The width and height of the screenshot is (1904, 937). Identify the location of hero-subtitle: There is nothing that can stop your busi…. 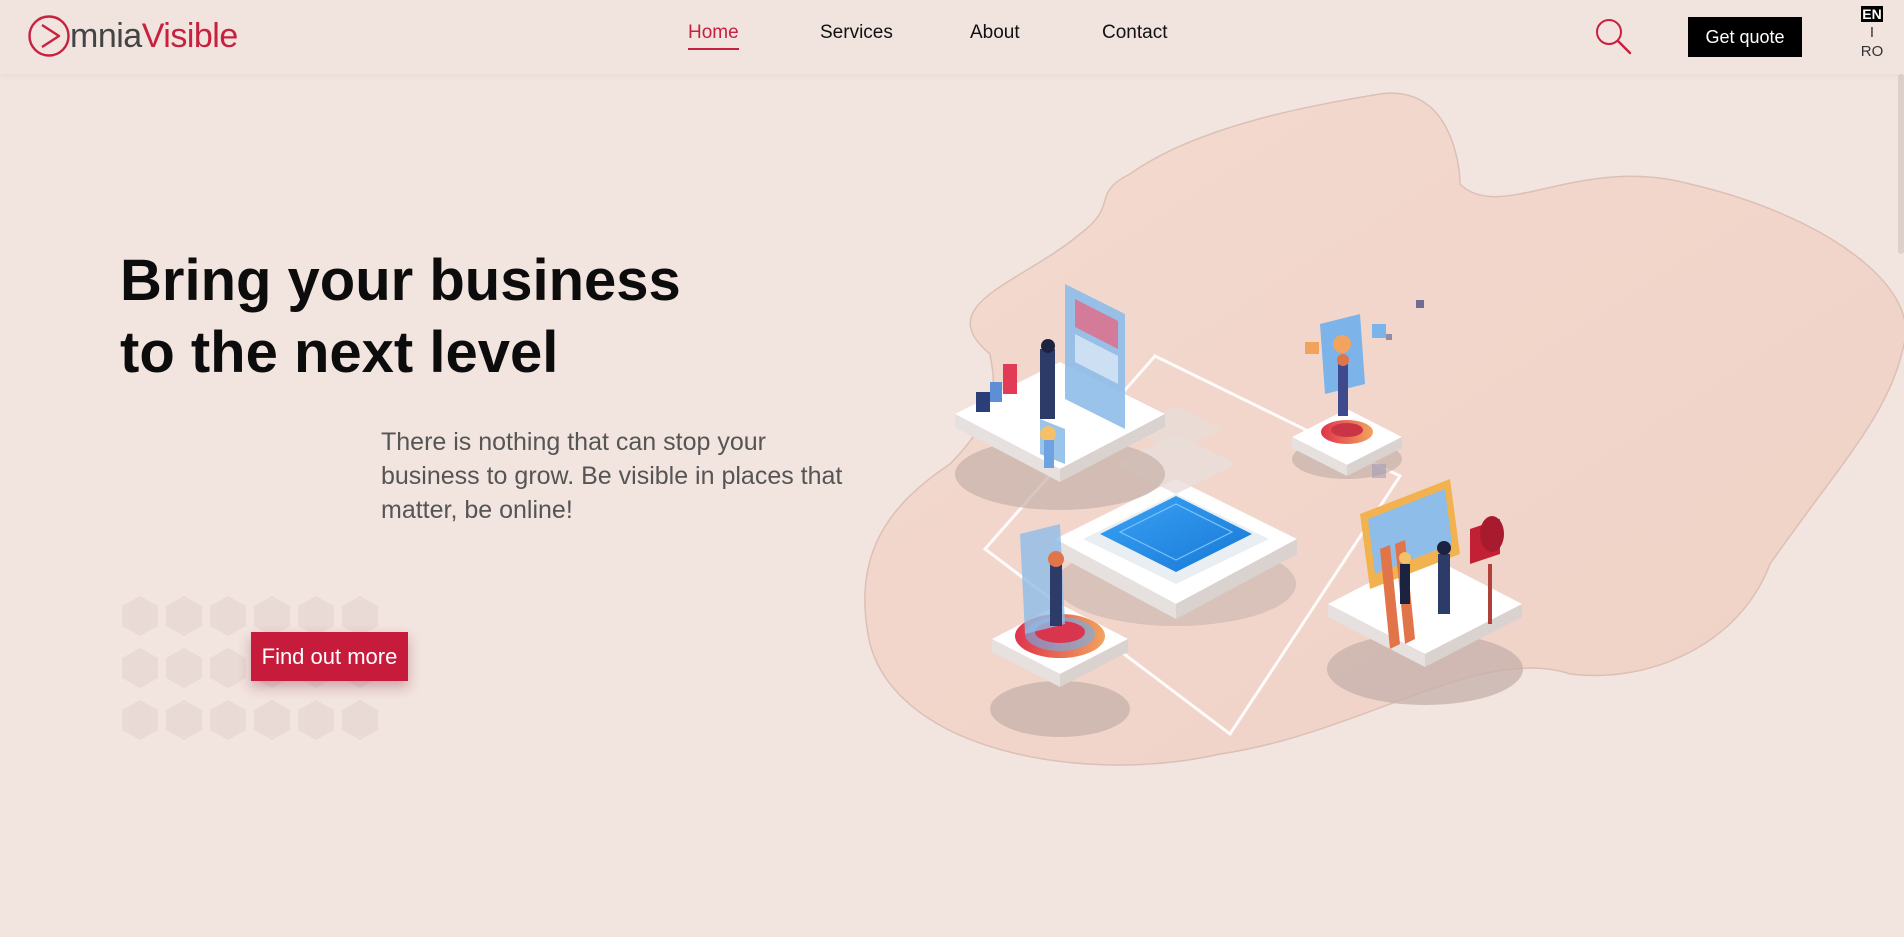
(612, 476).